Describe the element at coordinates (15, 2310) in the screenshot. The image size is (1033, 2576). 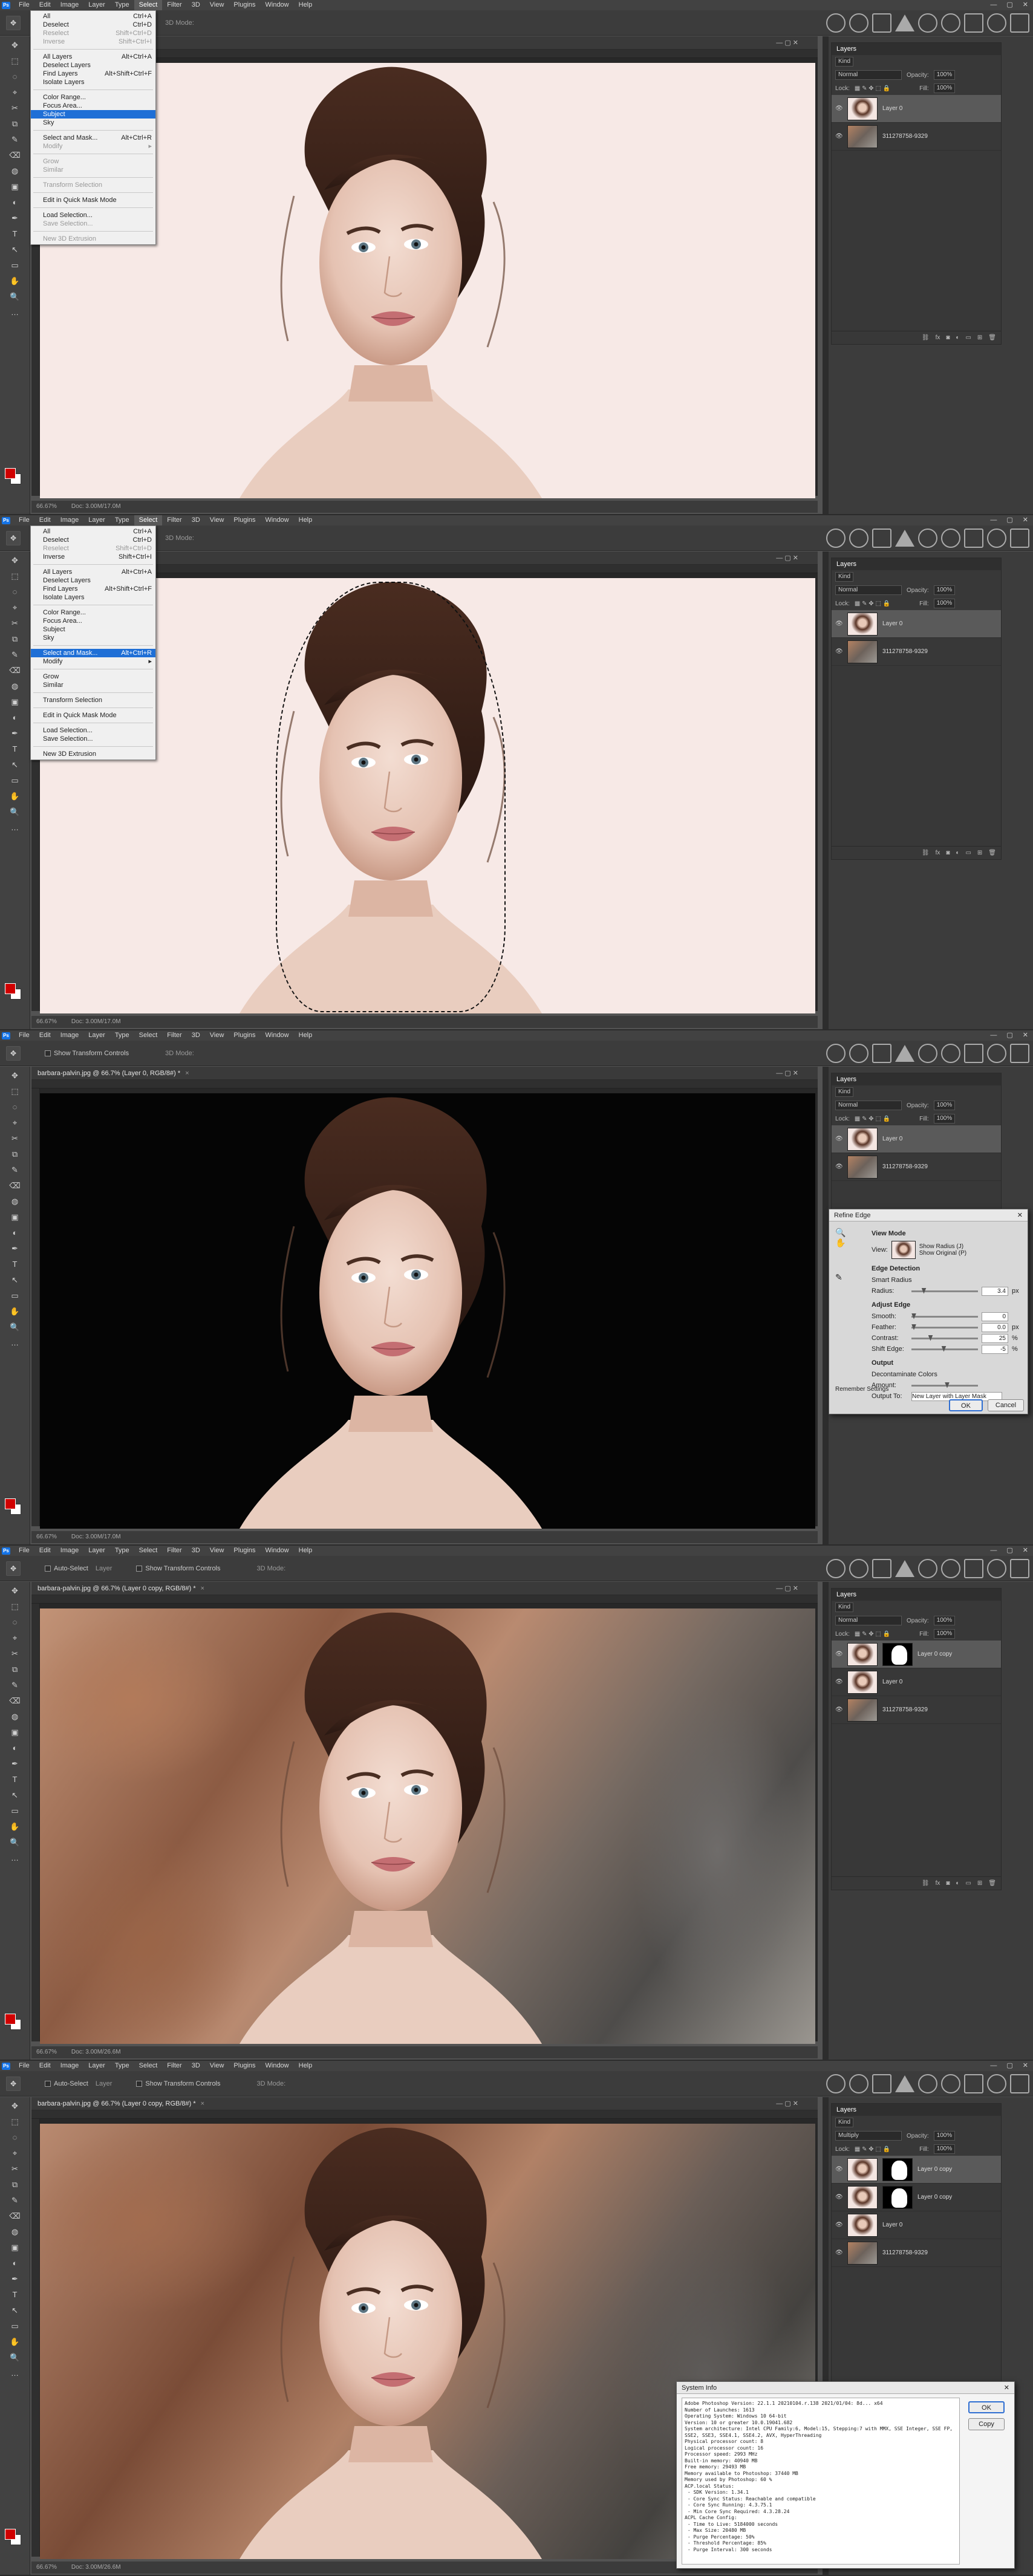
I see `path-select-tool-icon: ↖` at that location.